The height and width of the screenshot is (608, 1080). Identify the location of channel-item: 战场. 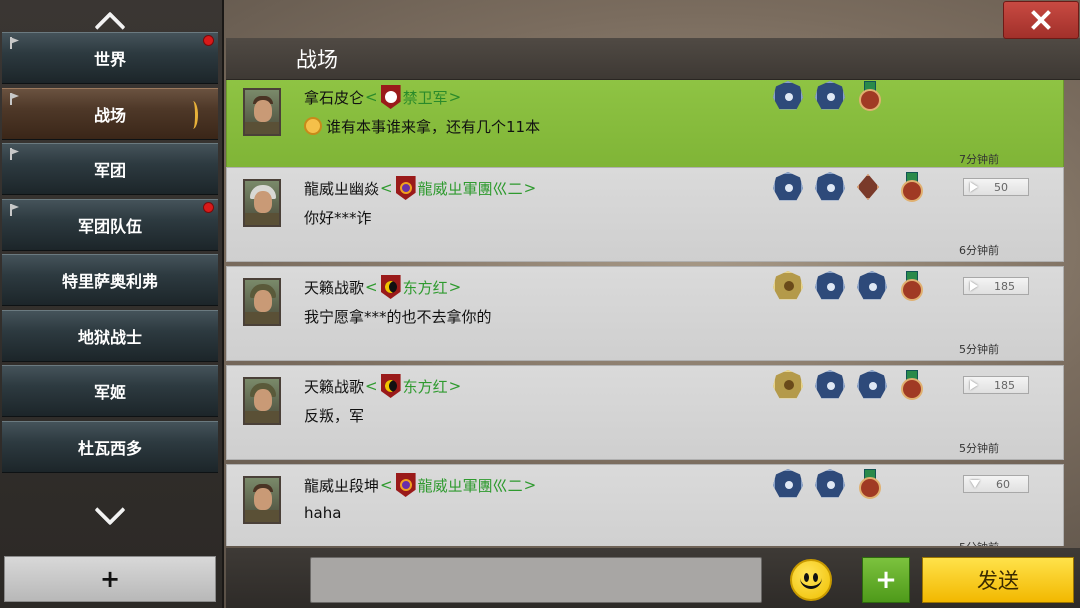
(110, 113).